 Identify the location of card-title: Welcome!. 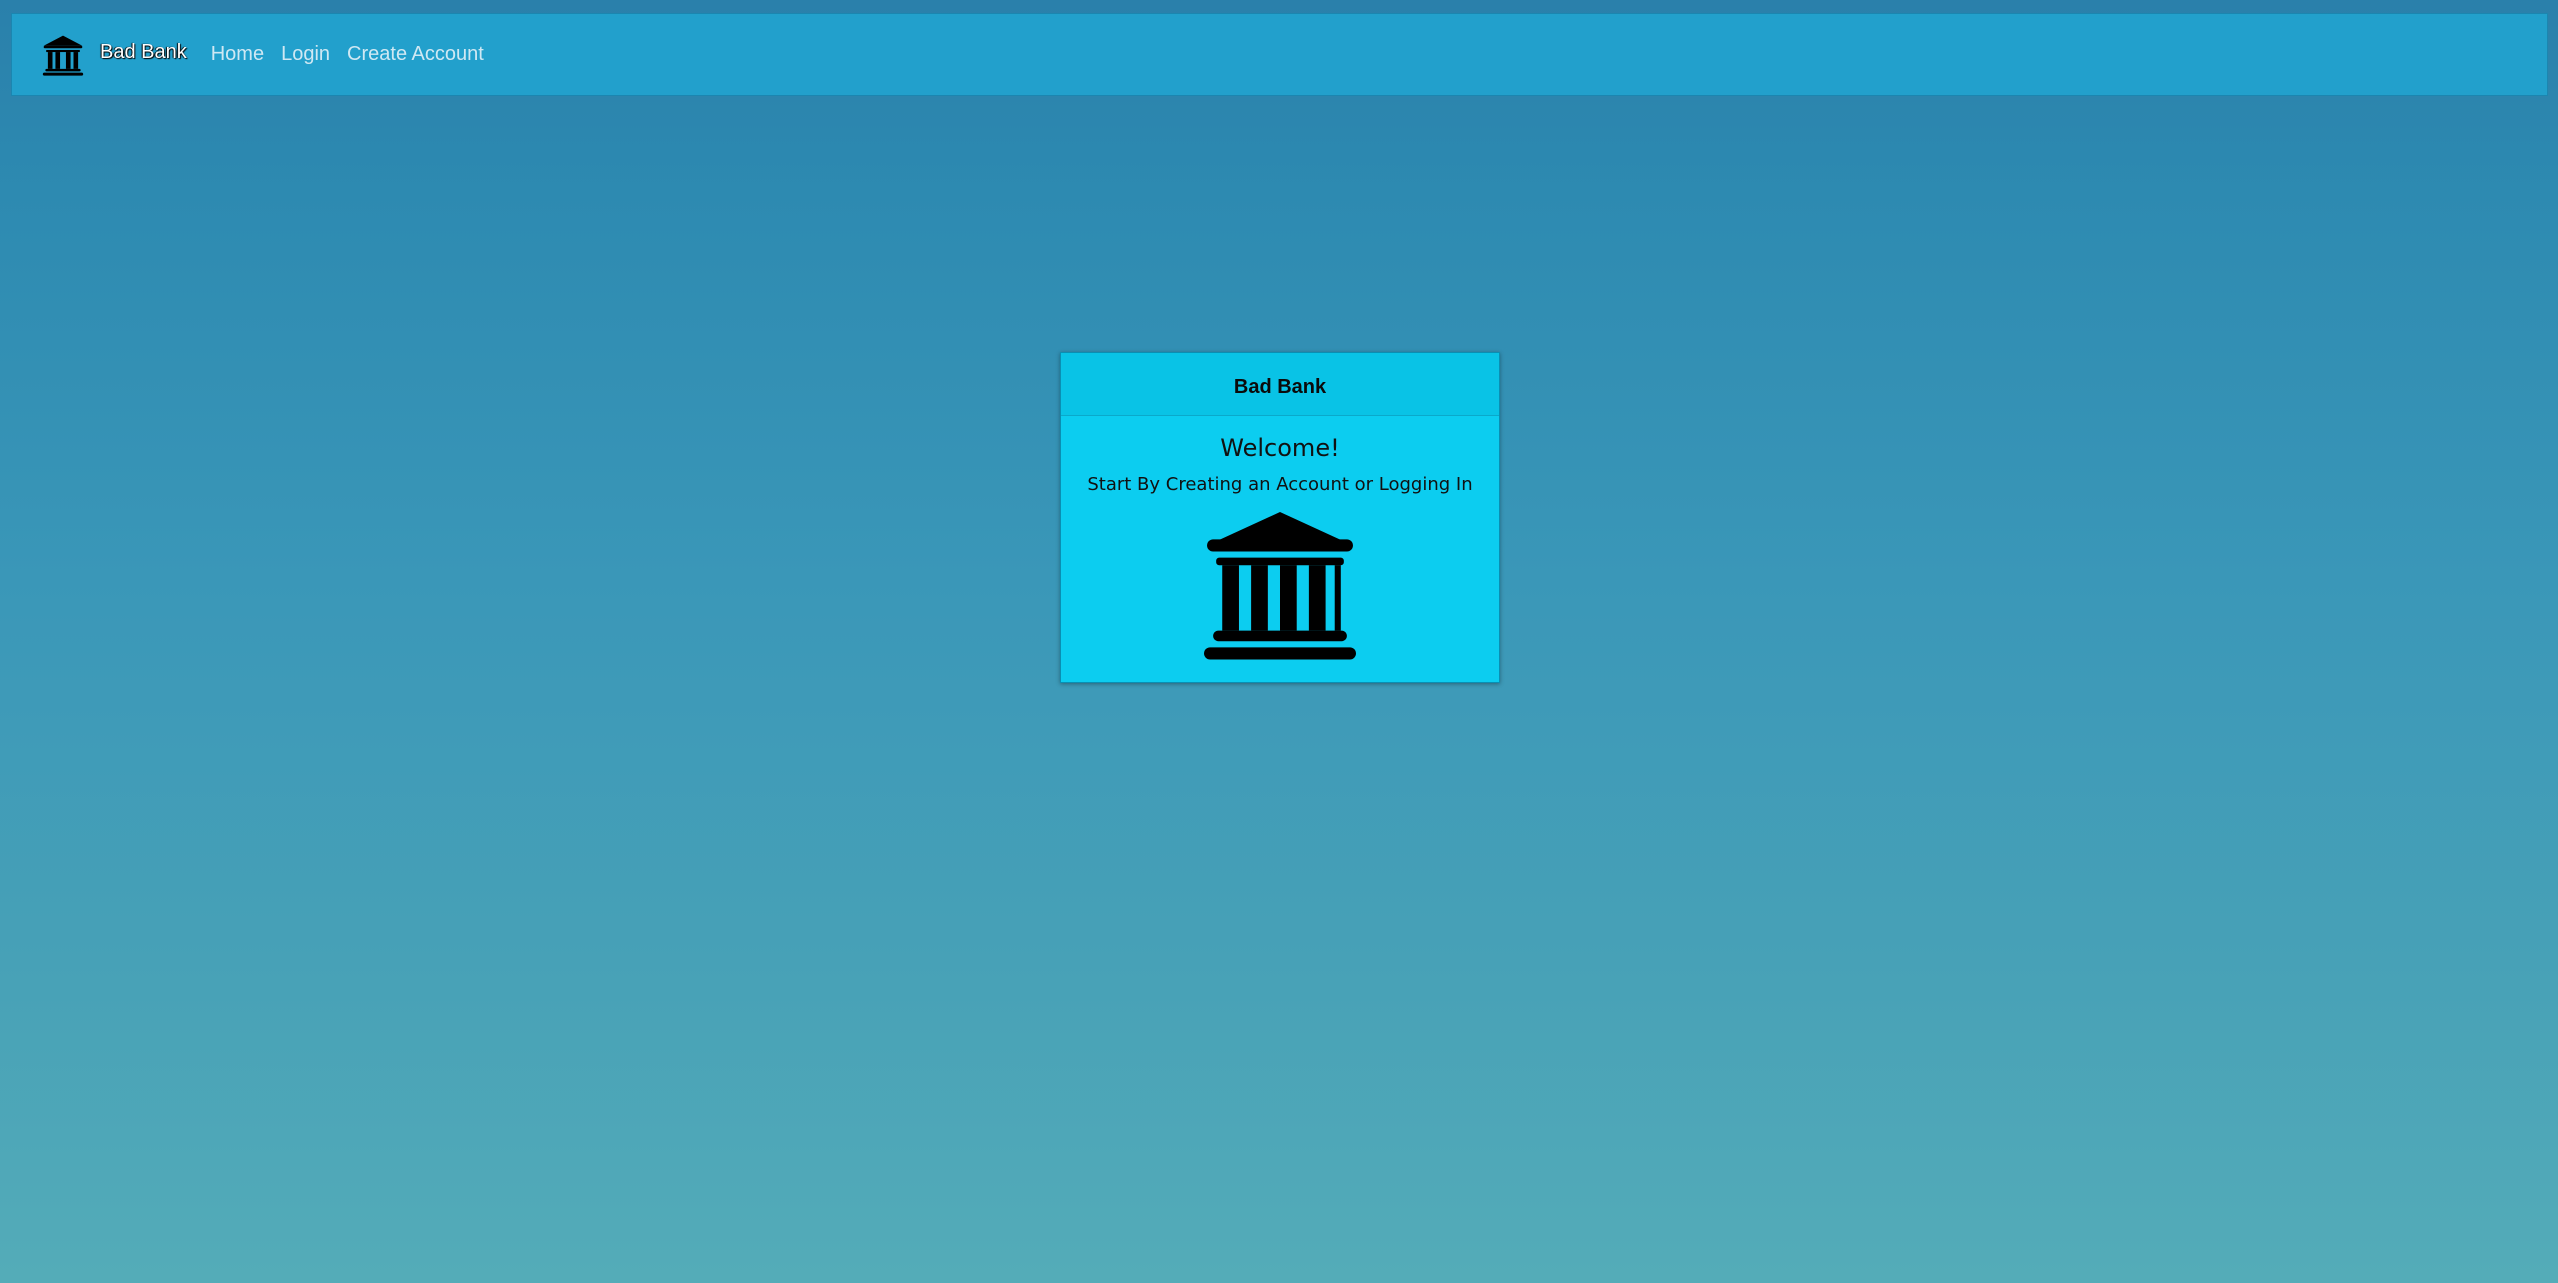
(1280, 448).